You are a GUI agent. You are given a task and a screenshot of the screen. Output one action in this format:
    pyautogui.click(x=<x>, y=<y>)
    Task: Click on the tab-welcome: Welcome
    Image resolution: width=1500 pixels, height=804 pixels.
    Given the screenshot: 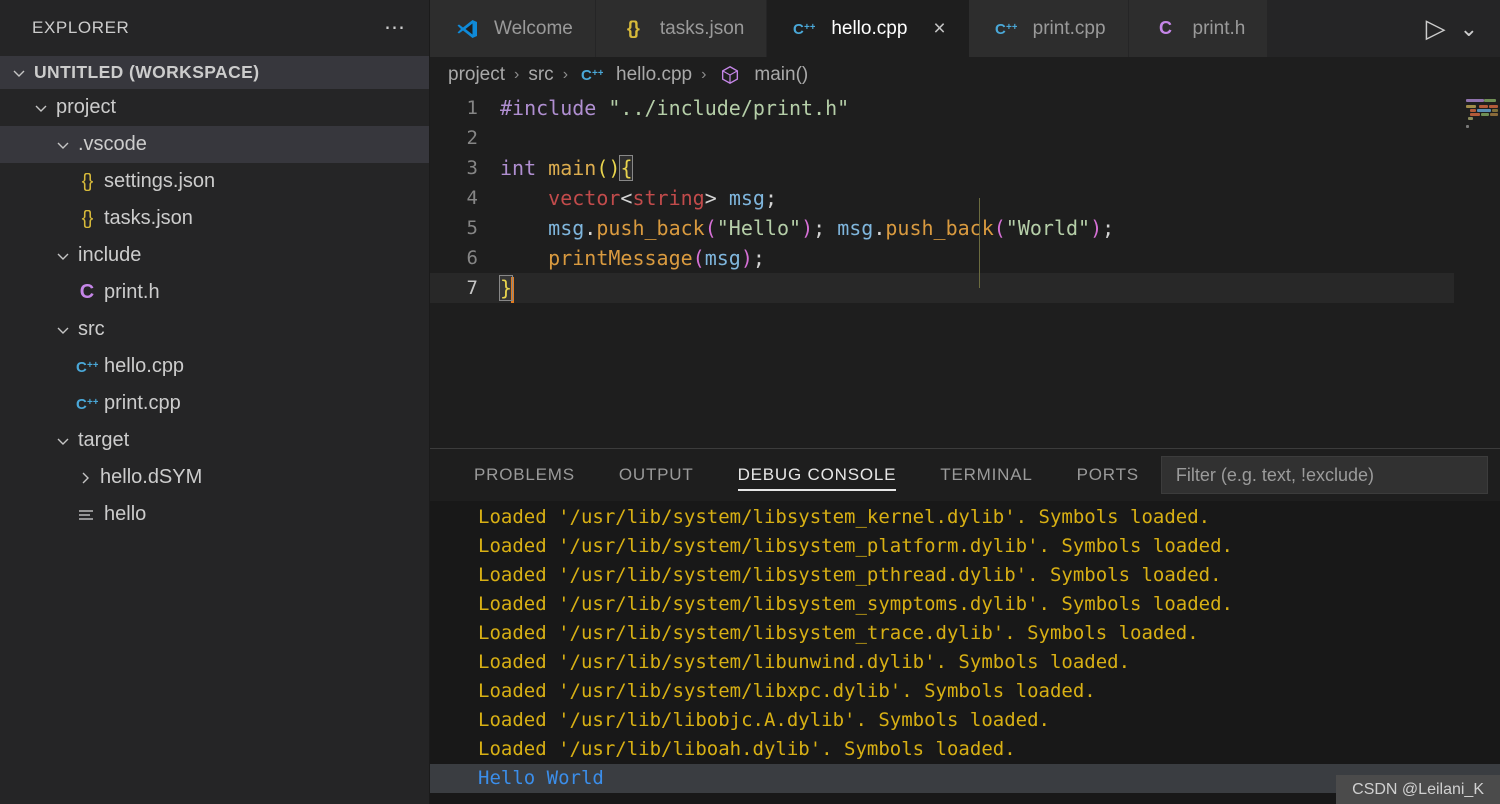 What is the action you would take?
    pyautogui.click(x=513, y=28)
    